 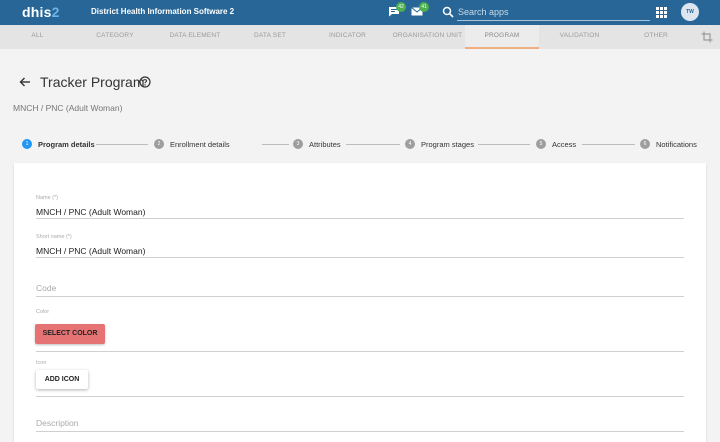 I want to click on step-label: Access, so click(x=564, y=144).